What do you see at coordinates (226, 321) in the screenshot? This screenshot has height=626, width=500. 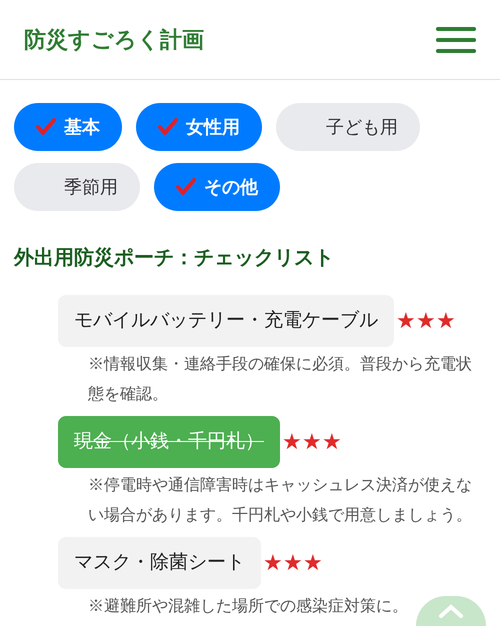 I see `checklist-item: モバイルバッテリー・充電ケーブル` at bounding box center [226, 321].